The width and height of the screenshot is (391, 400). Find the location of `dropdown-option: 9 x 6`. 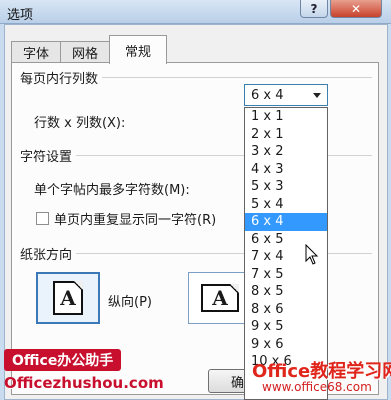

dropdown-option: 9 x 6 is located at coordinates (286, 345).